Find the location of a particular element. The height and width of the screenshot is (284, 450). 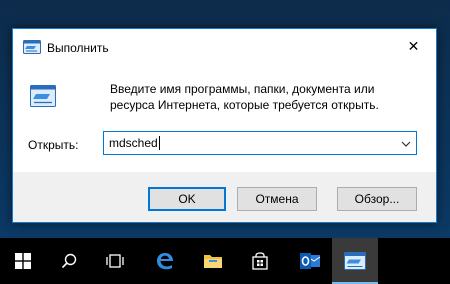

taskbar-outlook is located at coordinates (310, 261).